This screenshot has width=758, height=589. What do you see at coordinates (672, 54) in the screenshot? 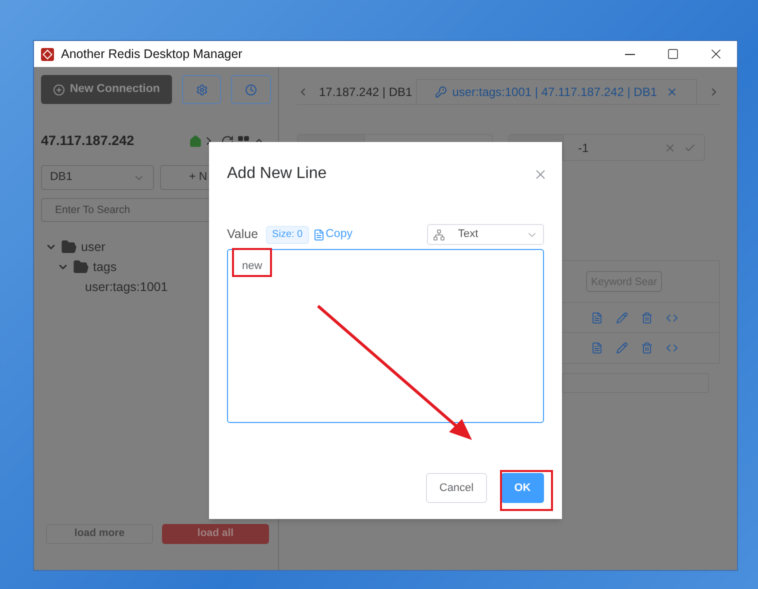
I see `maximize-icon` at bounding box center [672, 54].